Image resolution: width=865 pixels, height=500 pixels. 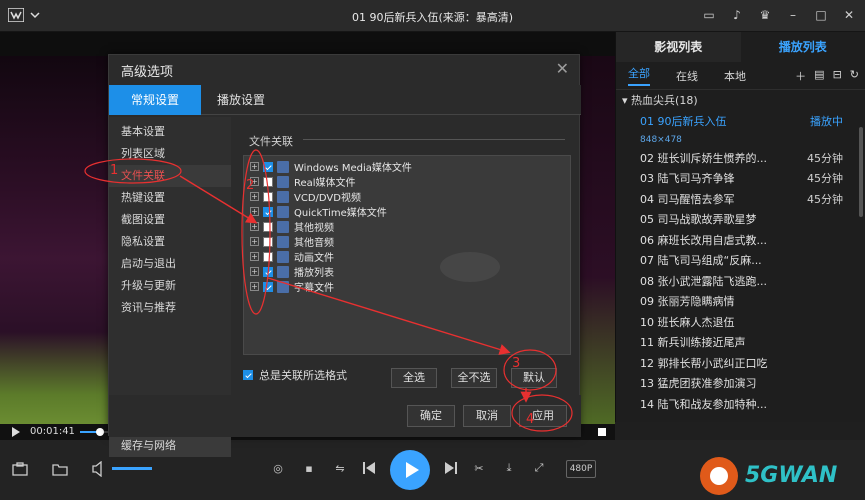 What do you see at coordinates (800, 76) in the screenshot?
I see `add-icon: ＋` at bounding box center [800, 76].